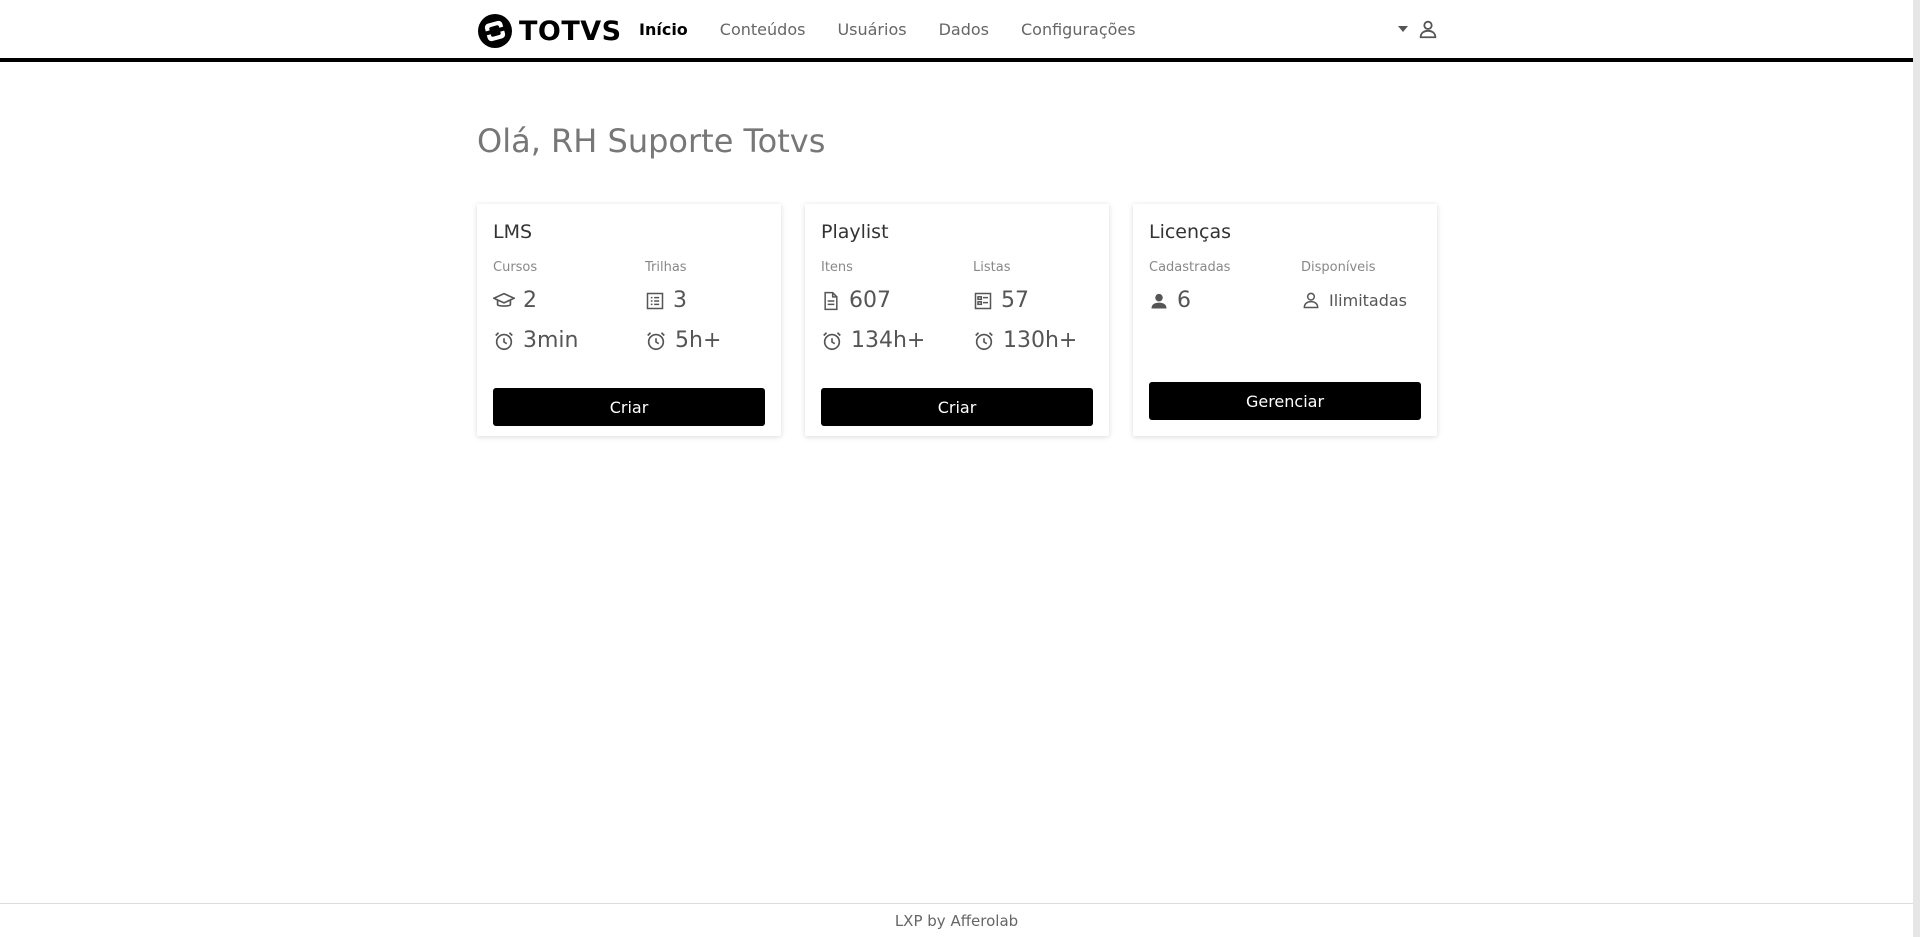 The height and width of the screenshot is (937, 1920). What do you see at coordinates (1159, 301) in the screenshot?
I see `person-filled-icon` at bounding box center [1159, 301].